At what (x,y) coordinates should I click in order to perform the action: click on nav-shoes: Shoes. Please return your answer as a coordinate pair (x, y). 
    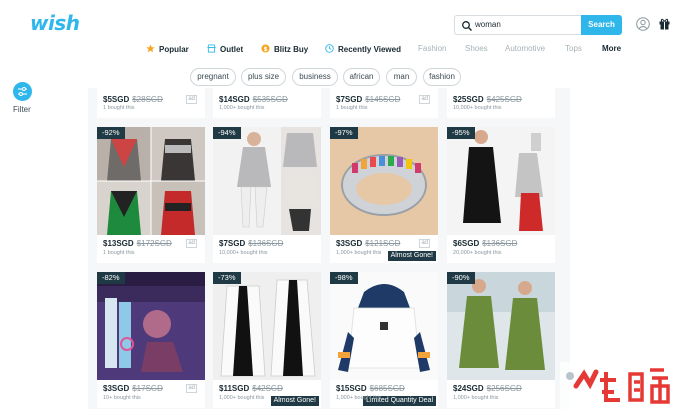
    Looking at the image, I should click on (476, 48).